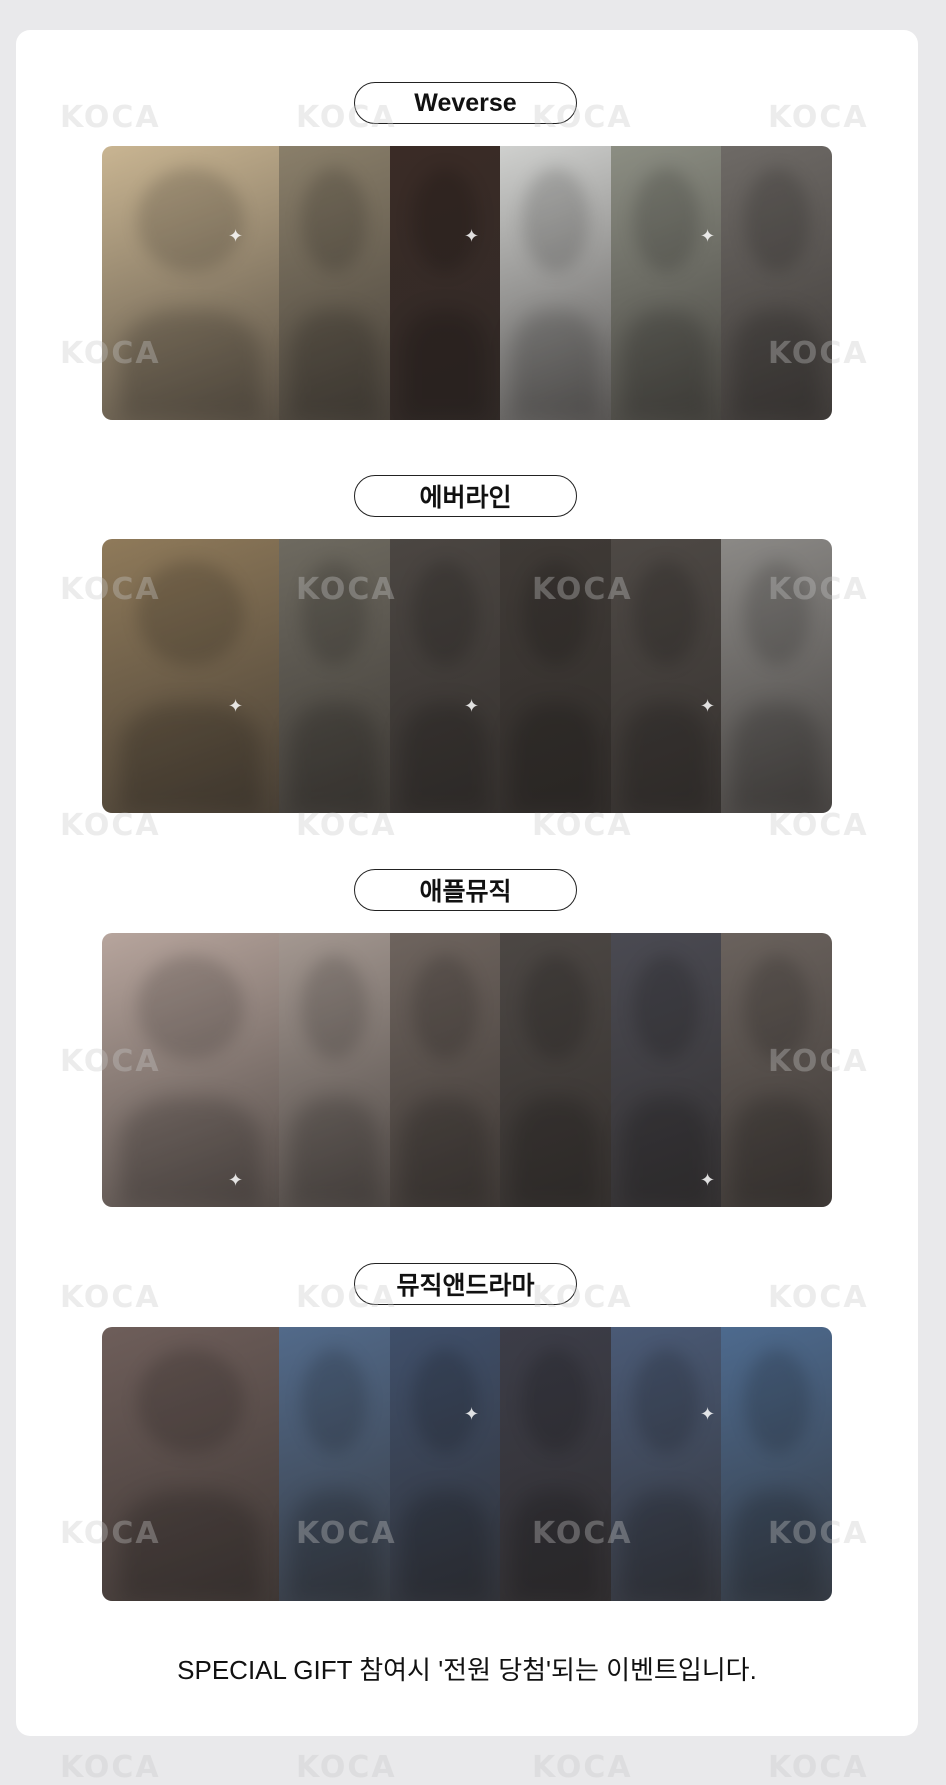 This screenshot has width=946, height=1785. I want to click on section-title-pill: 애플뮤직, so click(465, 890).